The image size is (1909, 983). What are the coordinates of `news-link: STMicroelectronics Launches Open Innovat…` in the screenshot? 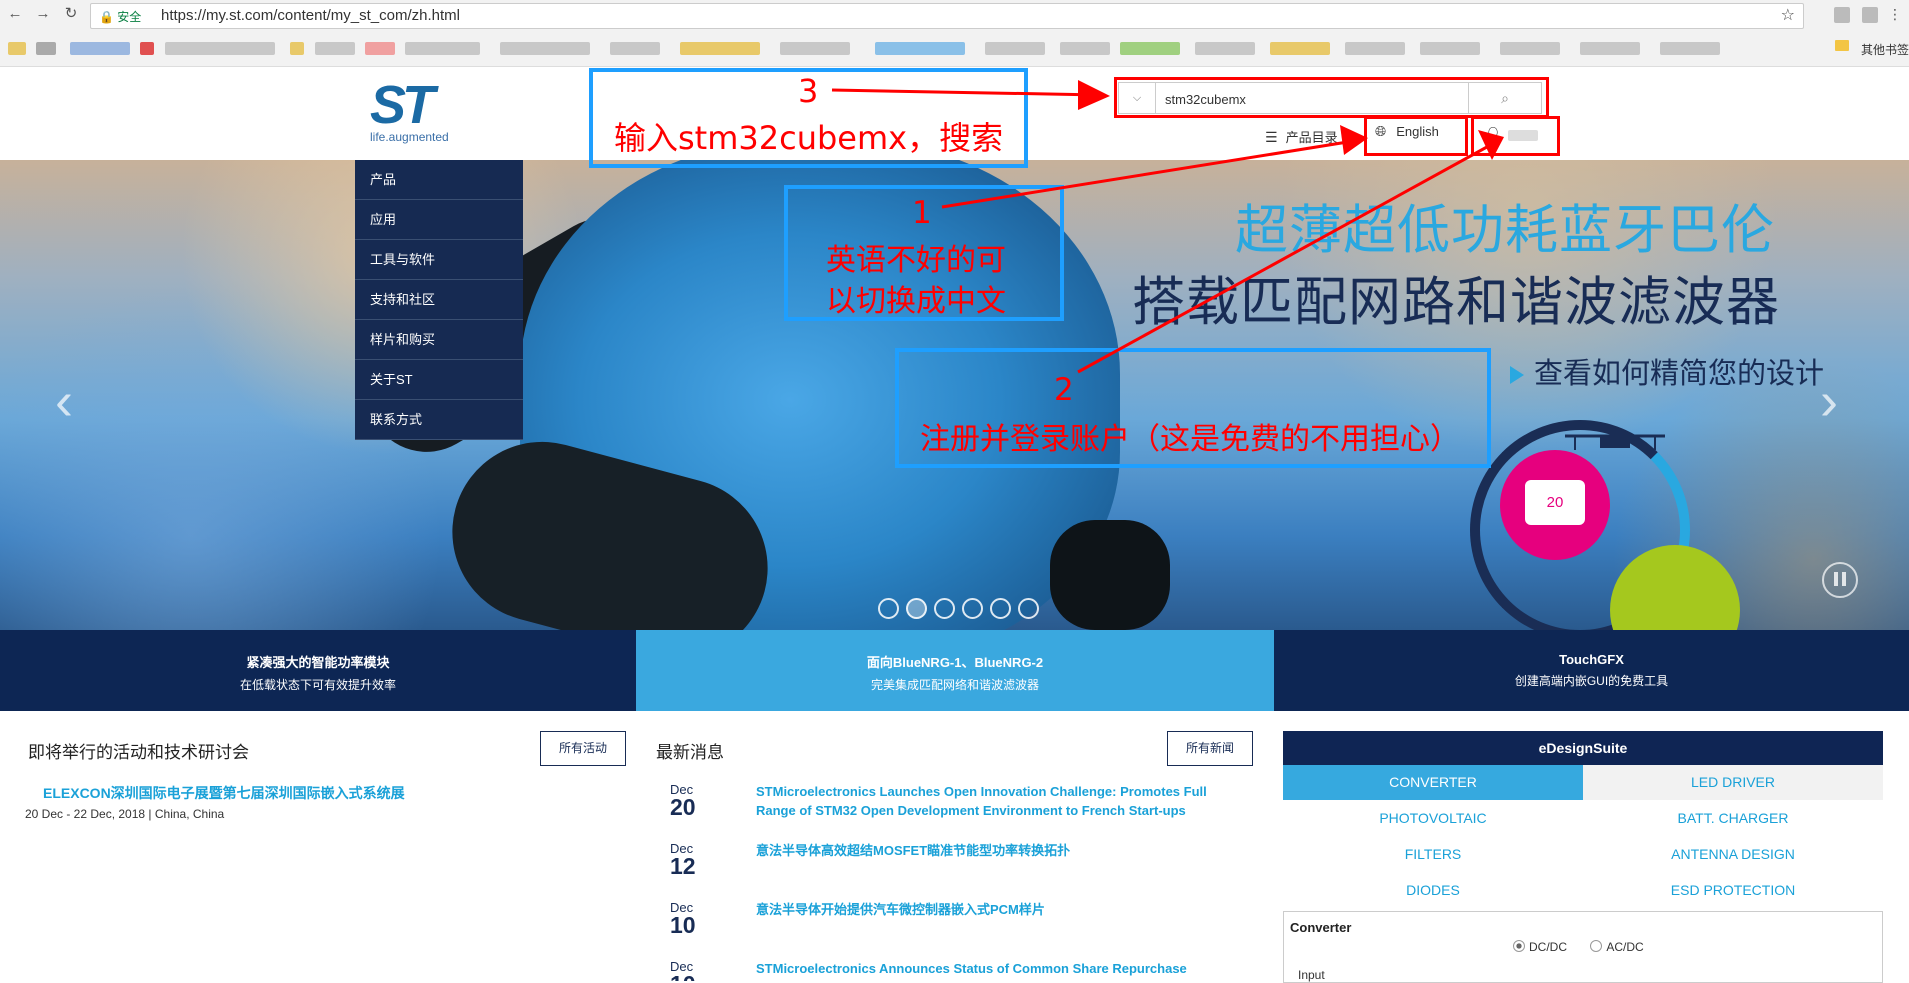 It's located at (986, 801).